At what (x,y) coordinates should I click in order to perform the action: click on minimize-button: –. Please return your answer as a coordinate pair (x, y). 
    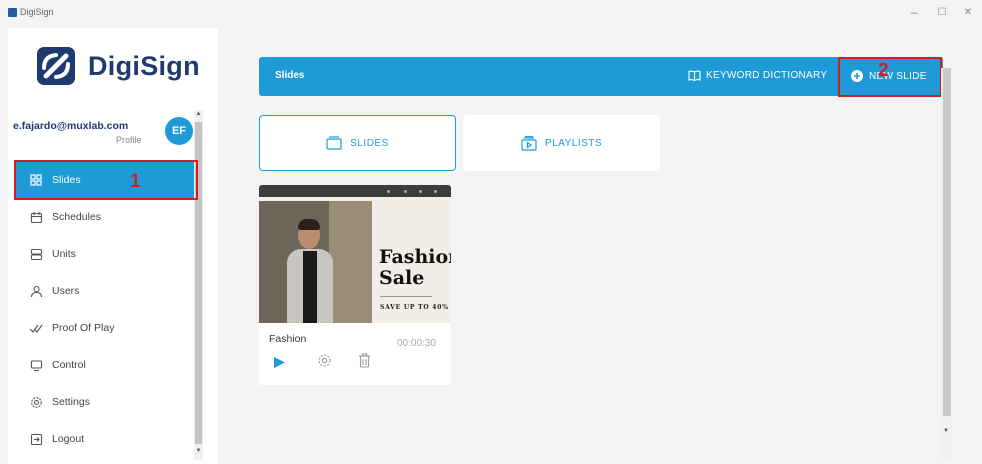
    Looking at the image, I should click on (914, 12).